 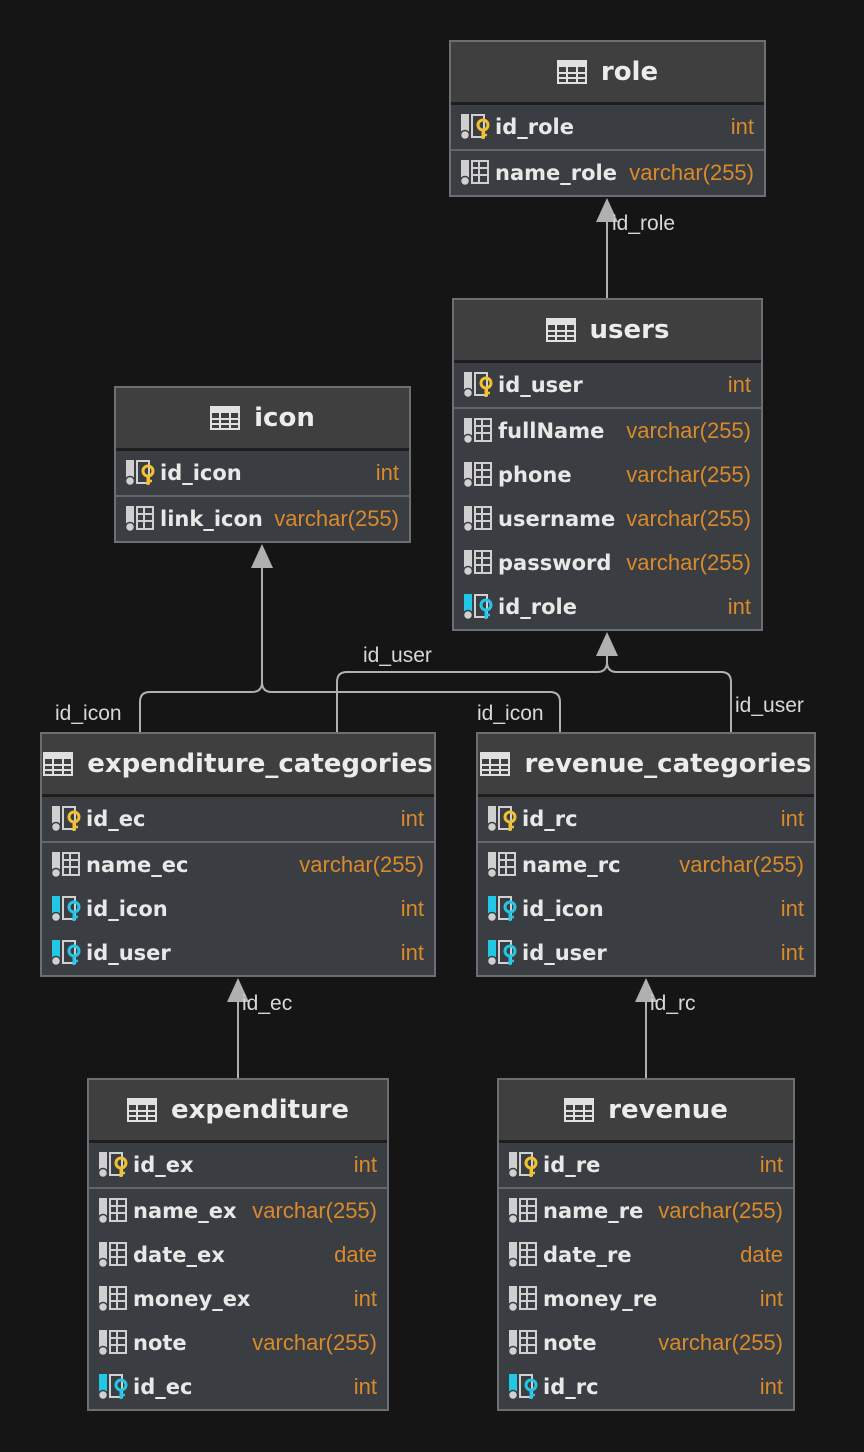 What do you see at coordinates (556, 173) in the screenshot?
I see `column-name: name_role` at bounding box center [556, 173].